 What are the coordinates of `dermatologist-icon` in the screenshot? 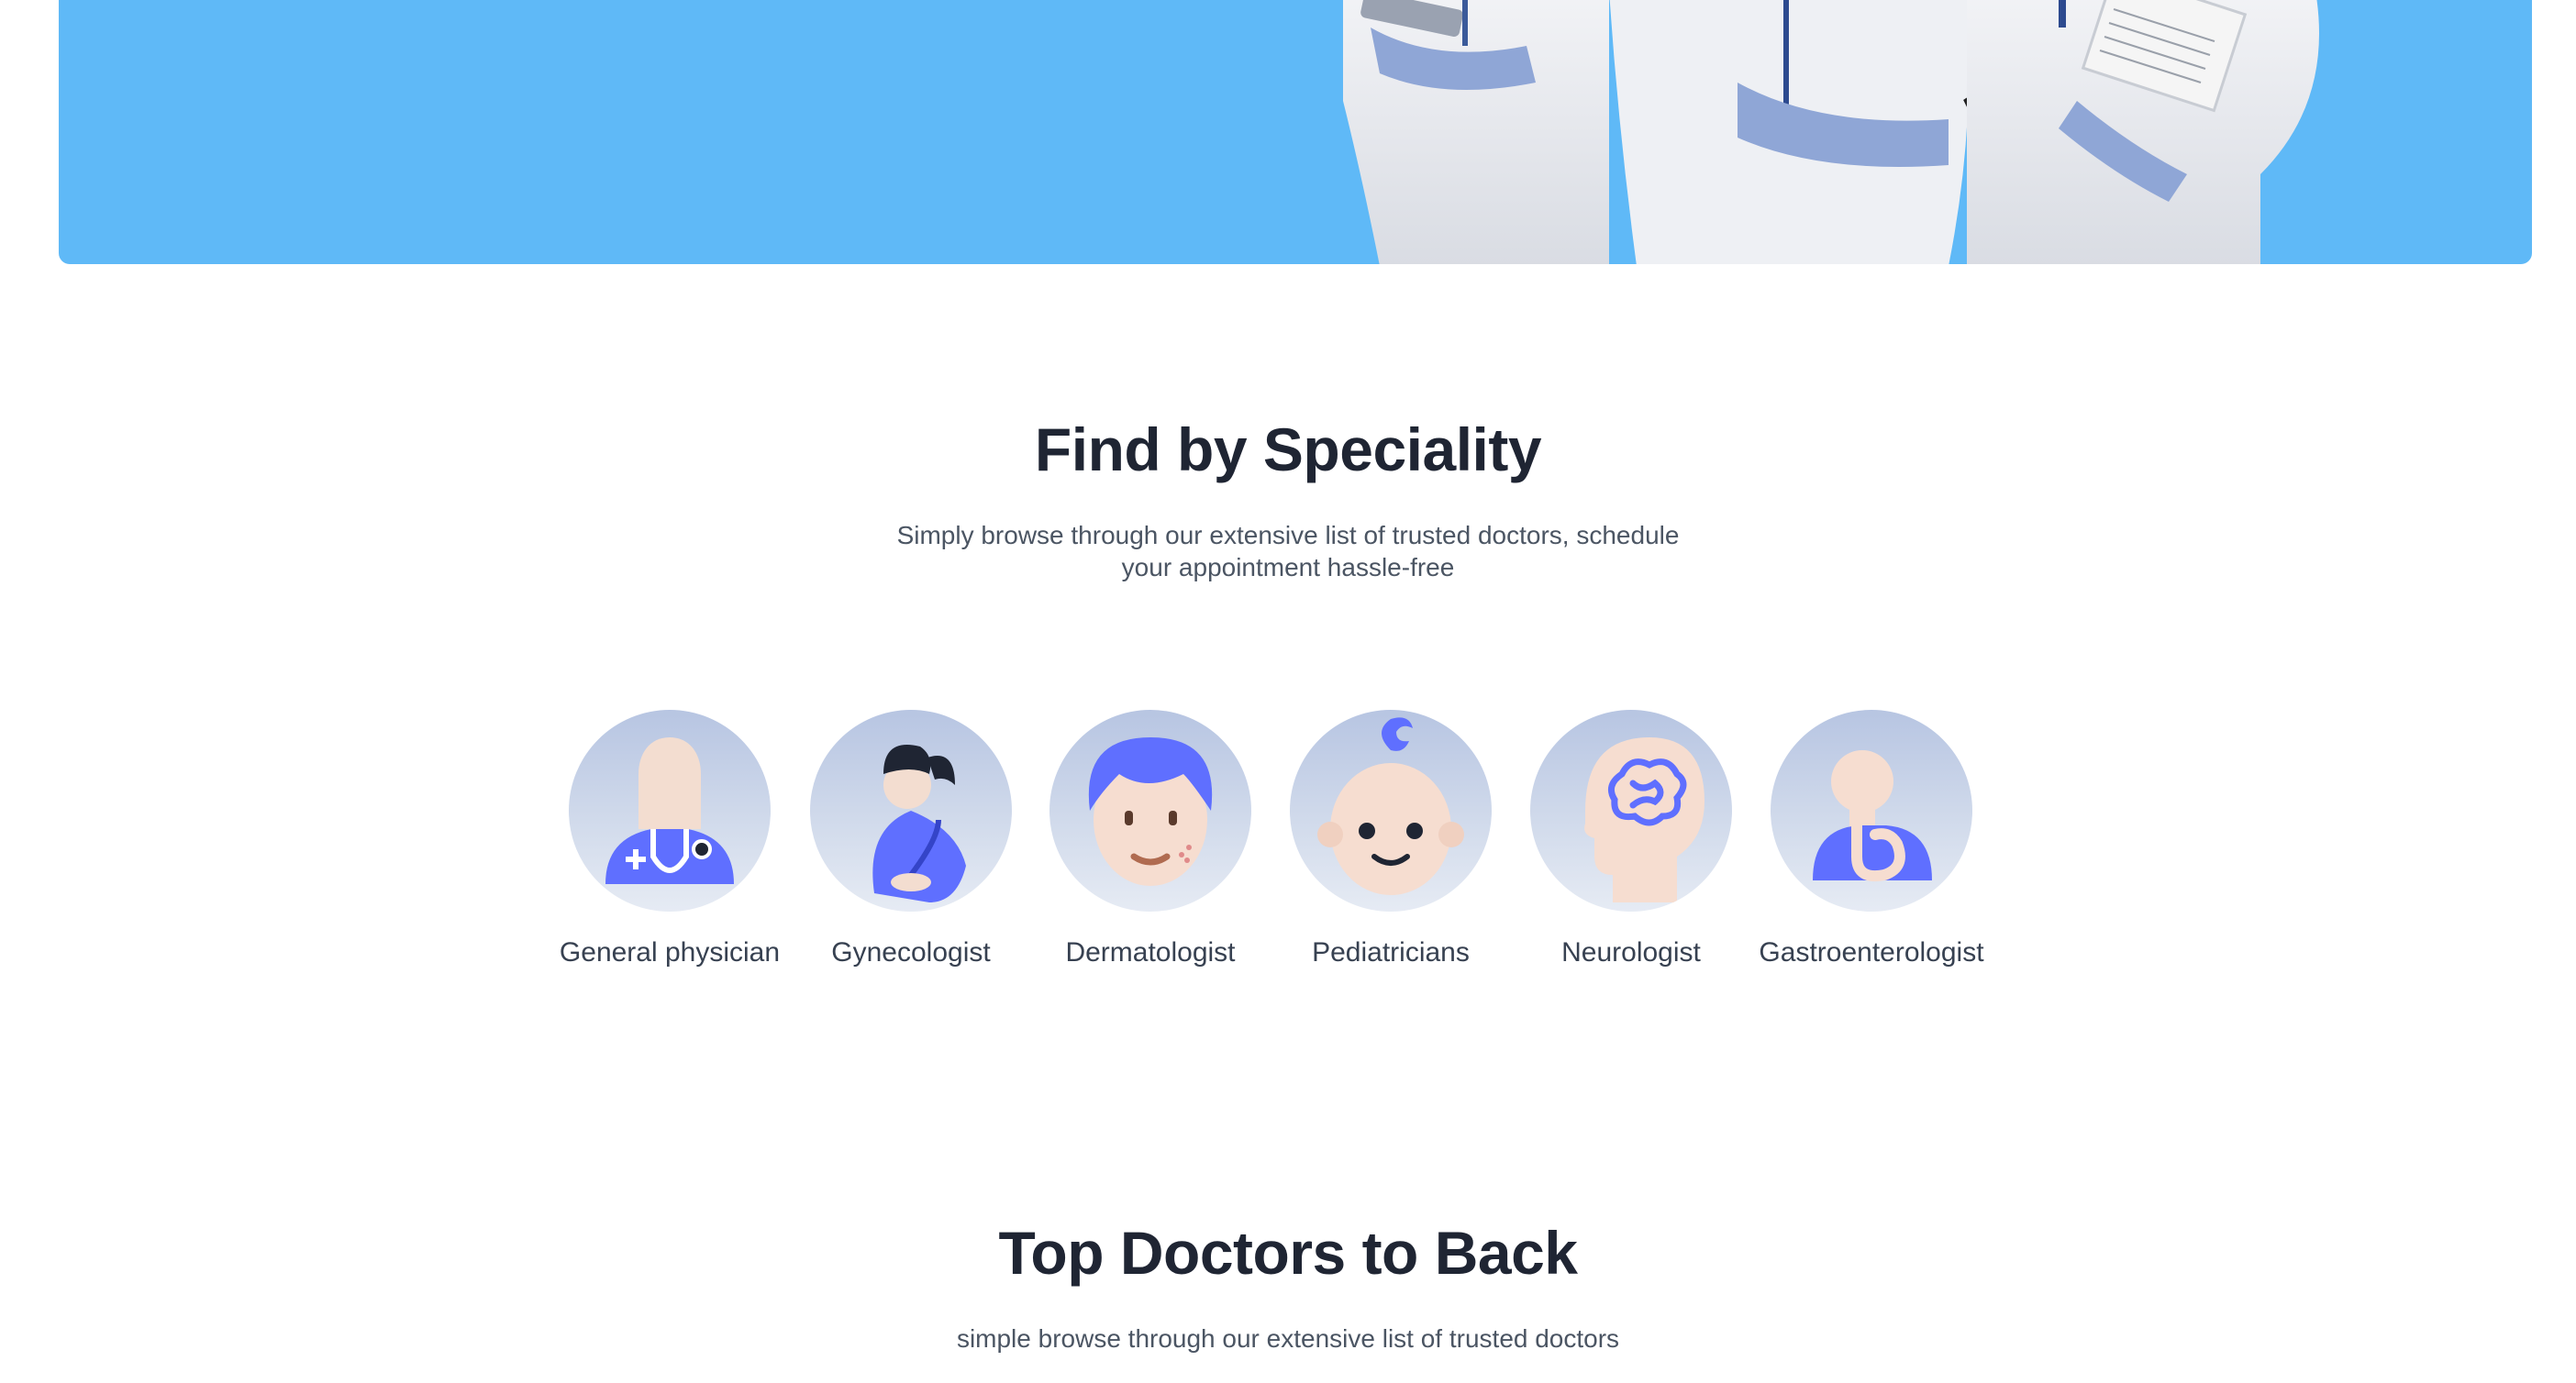 It's located at (1150, 811).